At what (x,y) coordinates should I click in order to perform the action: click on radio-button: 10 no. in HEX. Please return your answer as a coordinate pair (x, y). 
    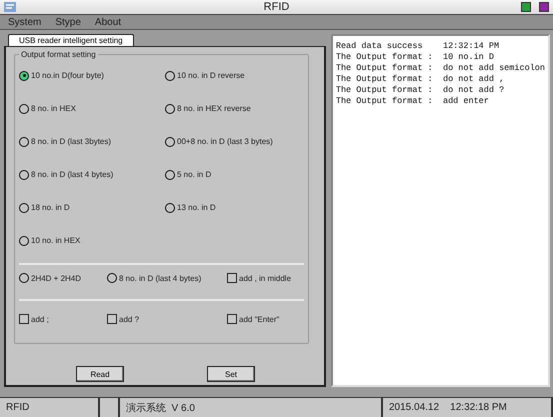
    Looking at the image, I should click on (92, 241).